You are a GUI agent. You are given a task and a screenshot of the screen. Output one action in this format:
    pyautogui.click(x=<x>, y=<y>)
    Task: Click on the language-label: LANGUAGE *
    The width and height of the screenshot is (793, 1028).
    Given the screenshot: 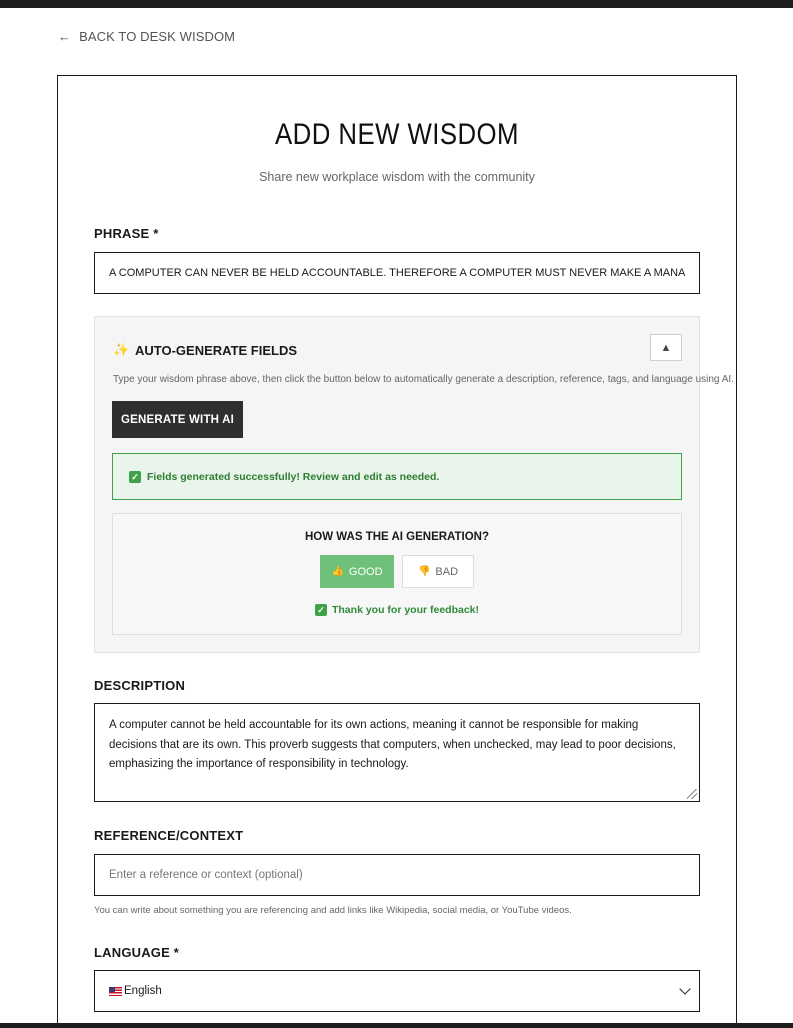 What is the action you would take?
    pyautogui.click(x=137, y=952)
    